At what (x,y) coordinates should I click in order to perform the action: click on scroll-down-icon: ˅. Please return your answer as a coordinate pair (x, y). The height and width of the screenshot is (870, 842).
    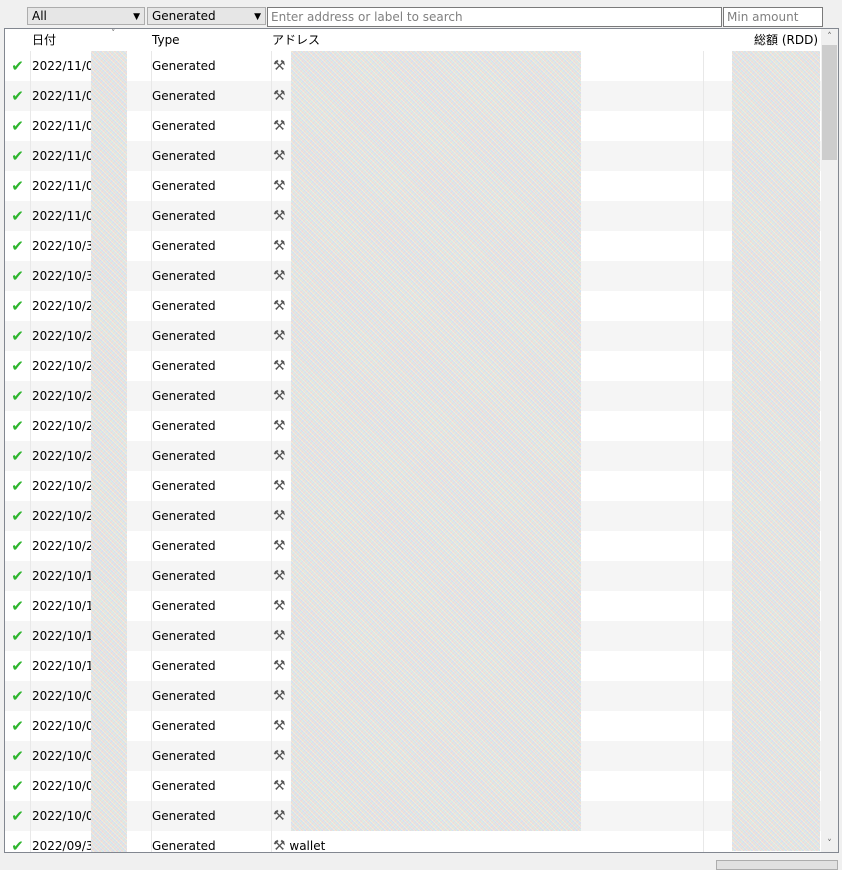
    Looking at the image, I should click on (829, 844).